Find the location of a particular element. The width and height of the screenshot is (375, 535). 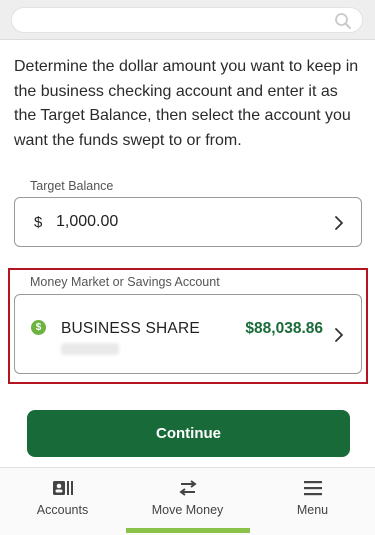

masked-account-number is located at coordinates (90, 349).